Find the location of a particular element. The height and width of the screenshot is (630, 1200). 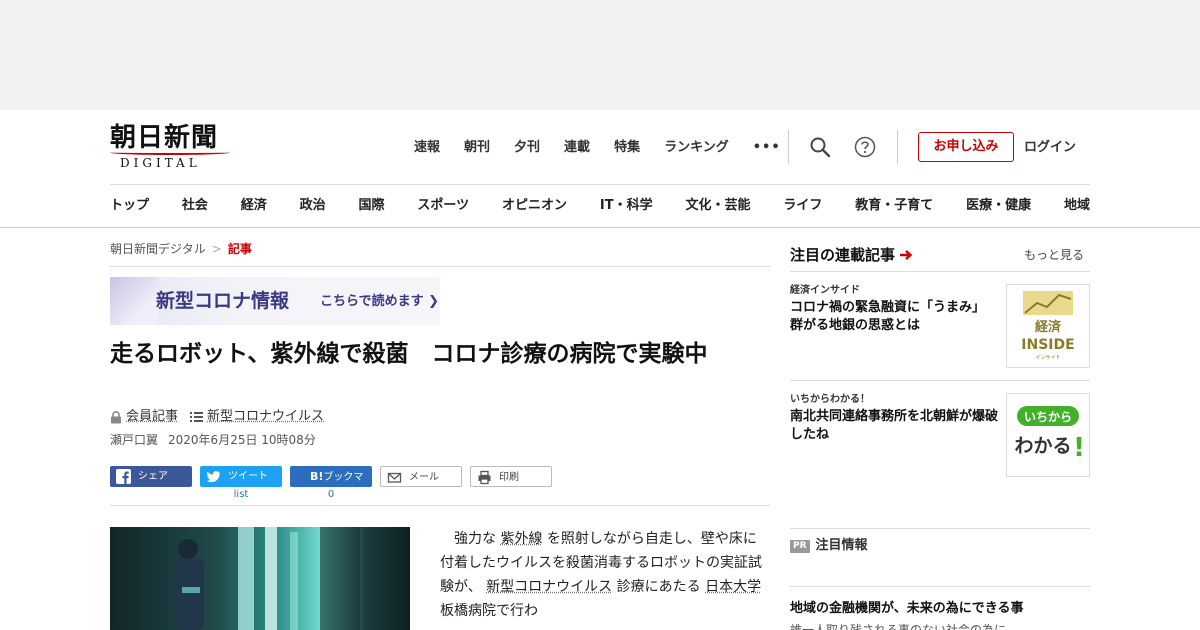

breadcrumb-current: 記事 is located at coordinates (239, 249).